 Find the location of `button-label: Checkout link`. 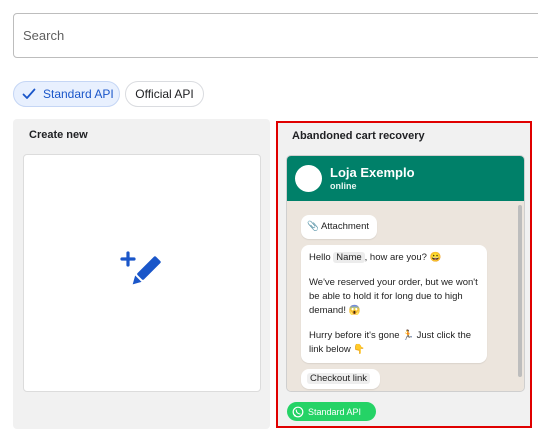

button-label: Checkout link is located at coordinates (339, 378).